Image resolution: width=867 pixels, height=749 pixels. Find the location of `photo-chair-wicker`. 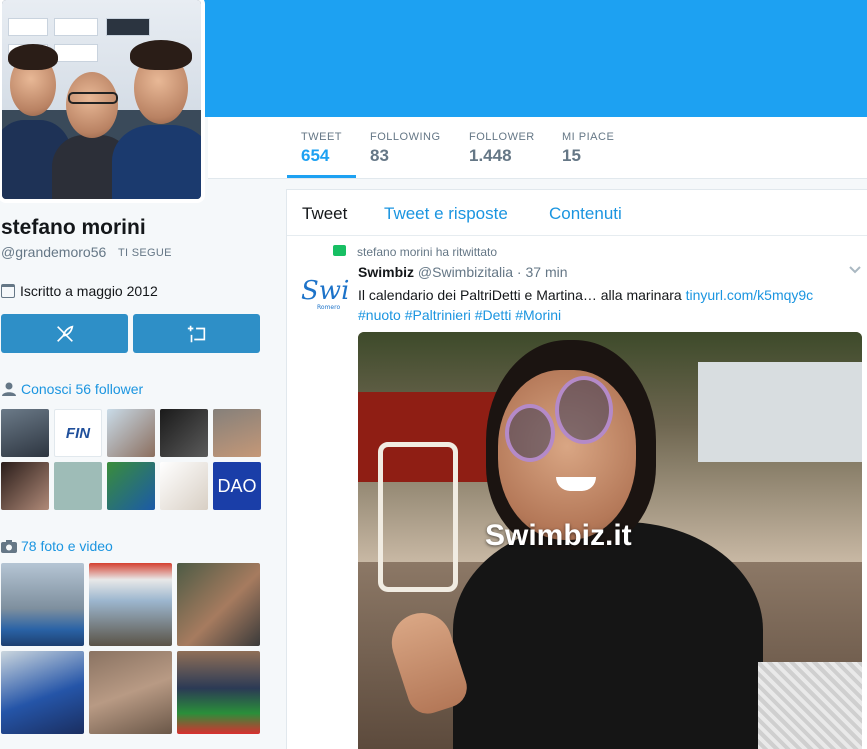

photo-chair-wicker is located at coordinates (810, 705).